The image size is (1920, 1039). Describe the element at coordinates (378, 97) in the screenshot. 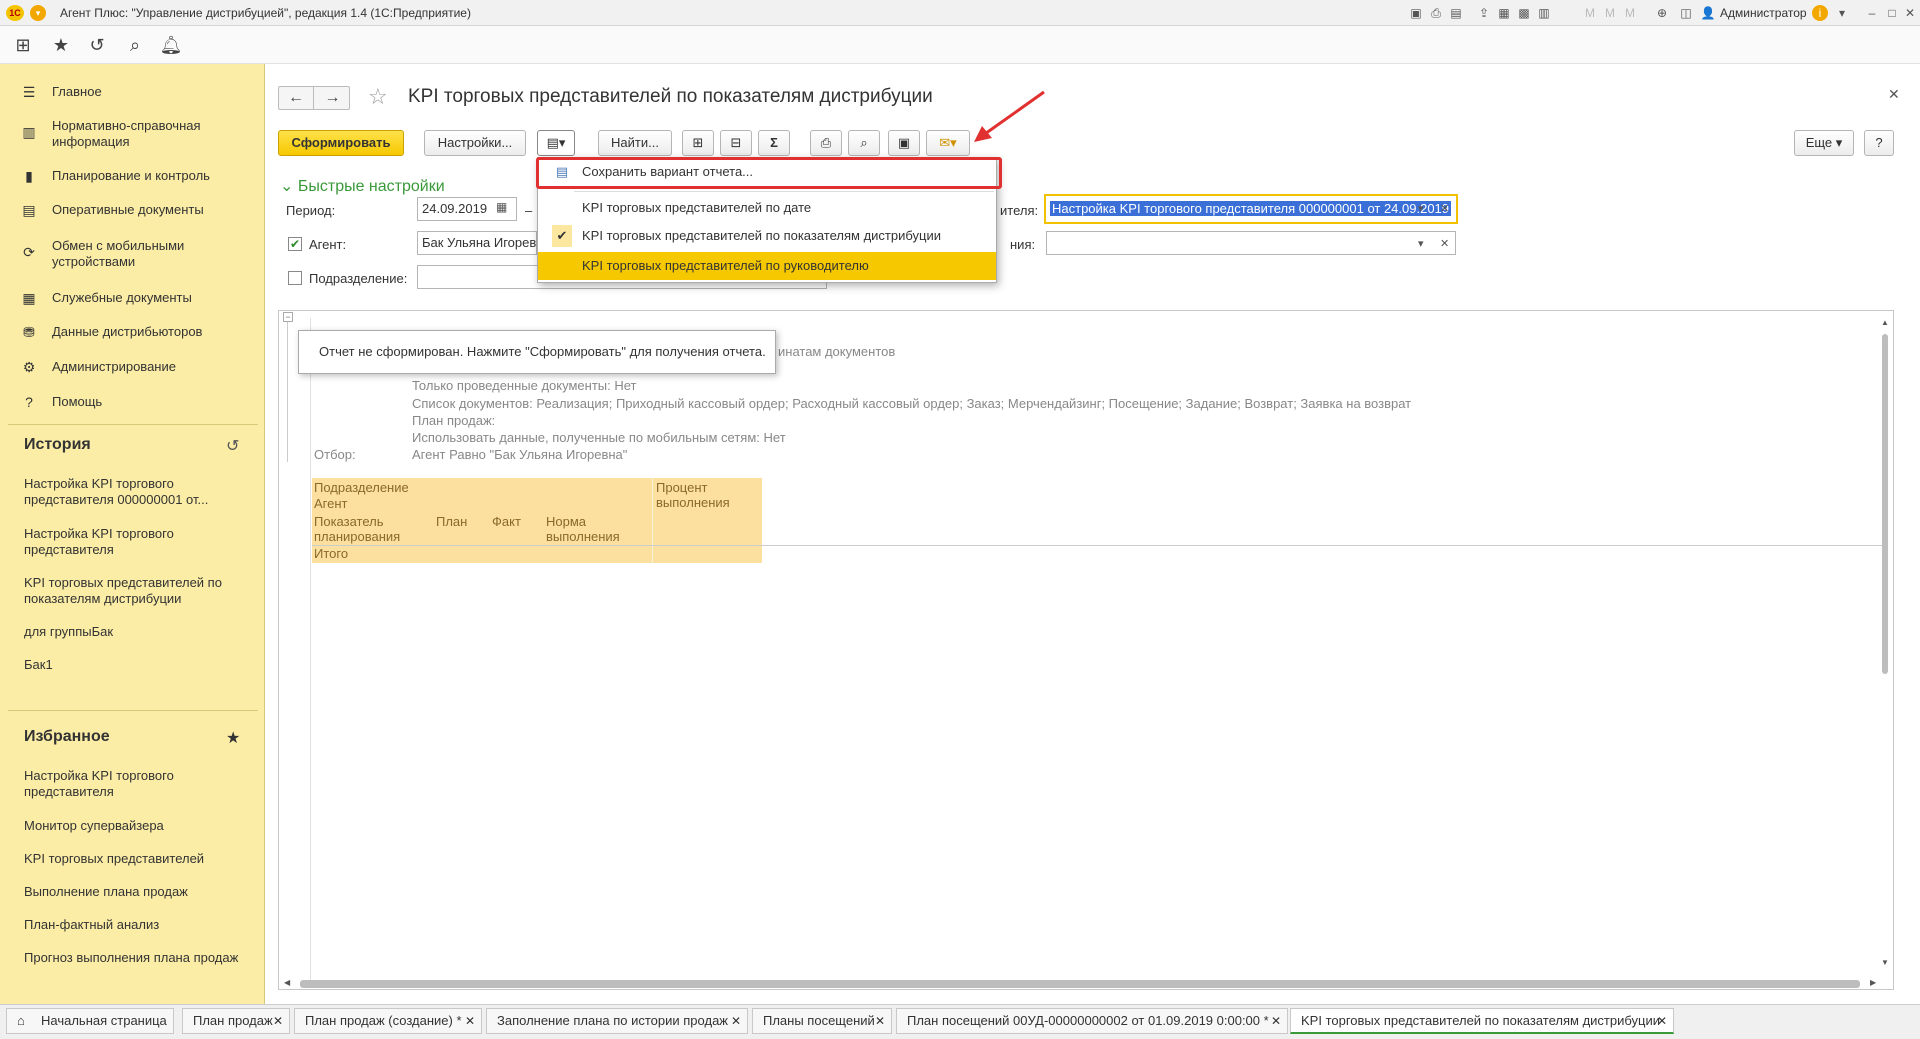

I see `favorite-star-icon: ☆` at that location.